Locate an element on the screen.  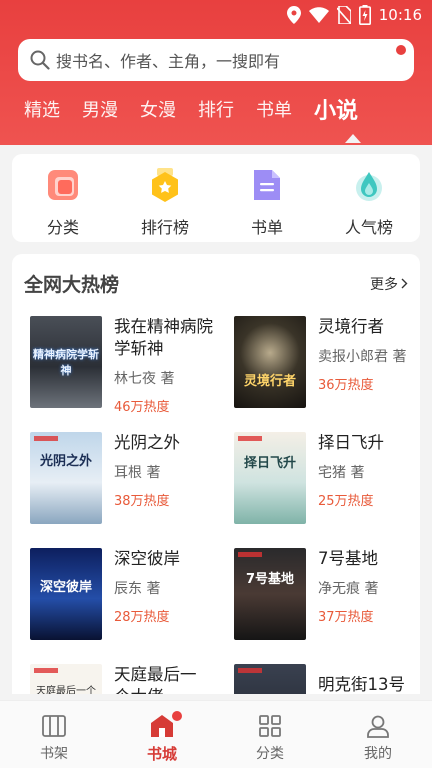
shortcut-popularity: 人气榜 is located at coordinates (369, 203).